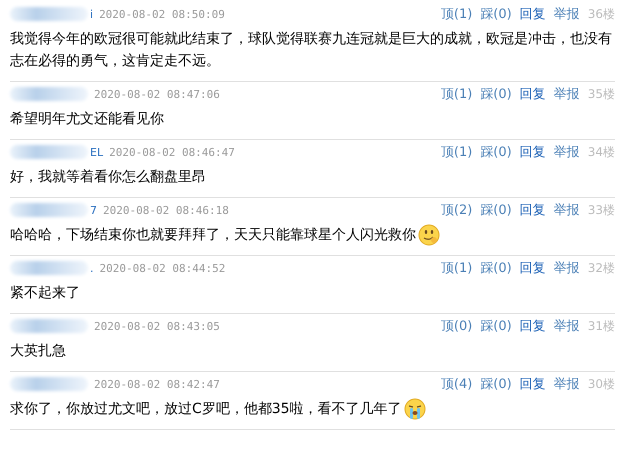  What do you see at coordinates (456, 210) in the screenshot?
I see `upvote-link: 顶(2)` at bounding box center [456, 210].